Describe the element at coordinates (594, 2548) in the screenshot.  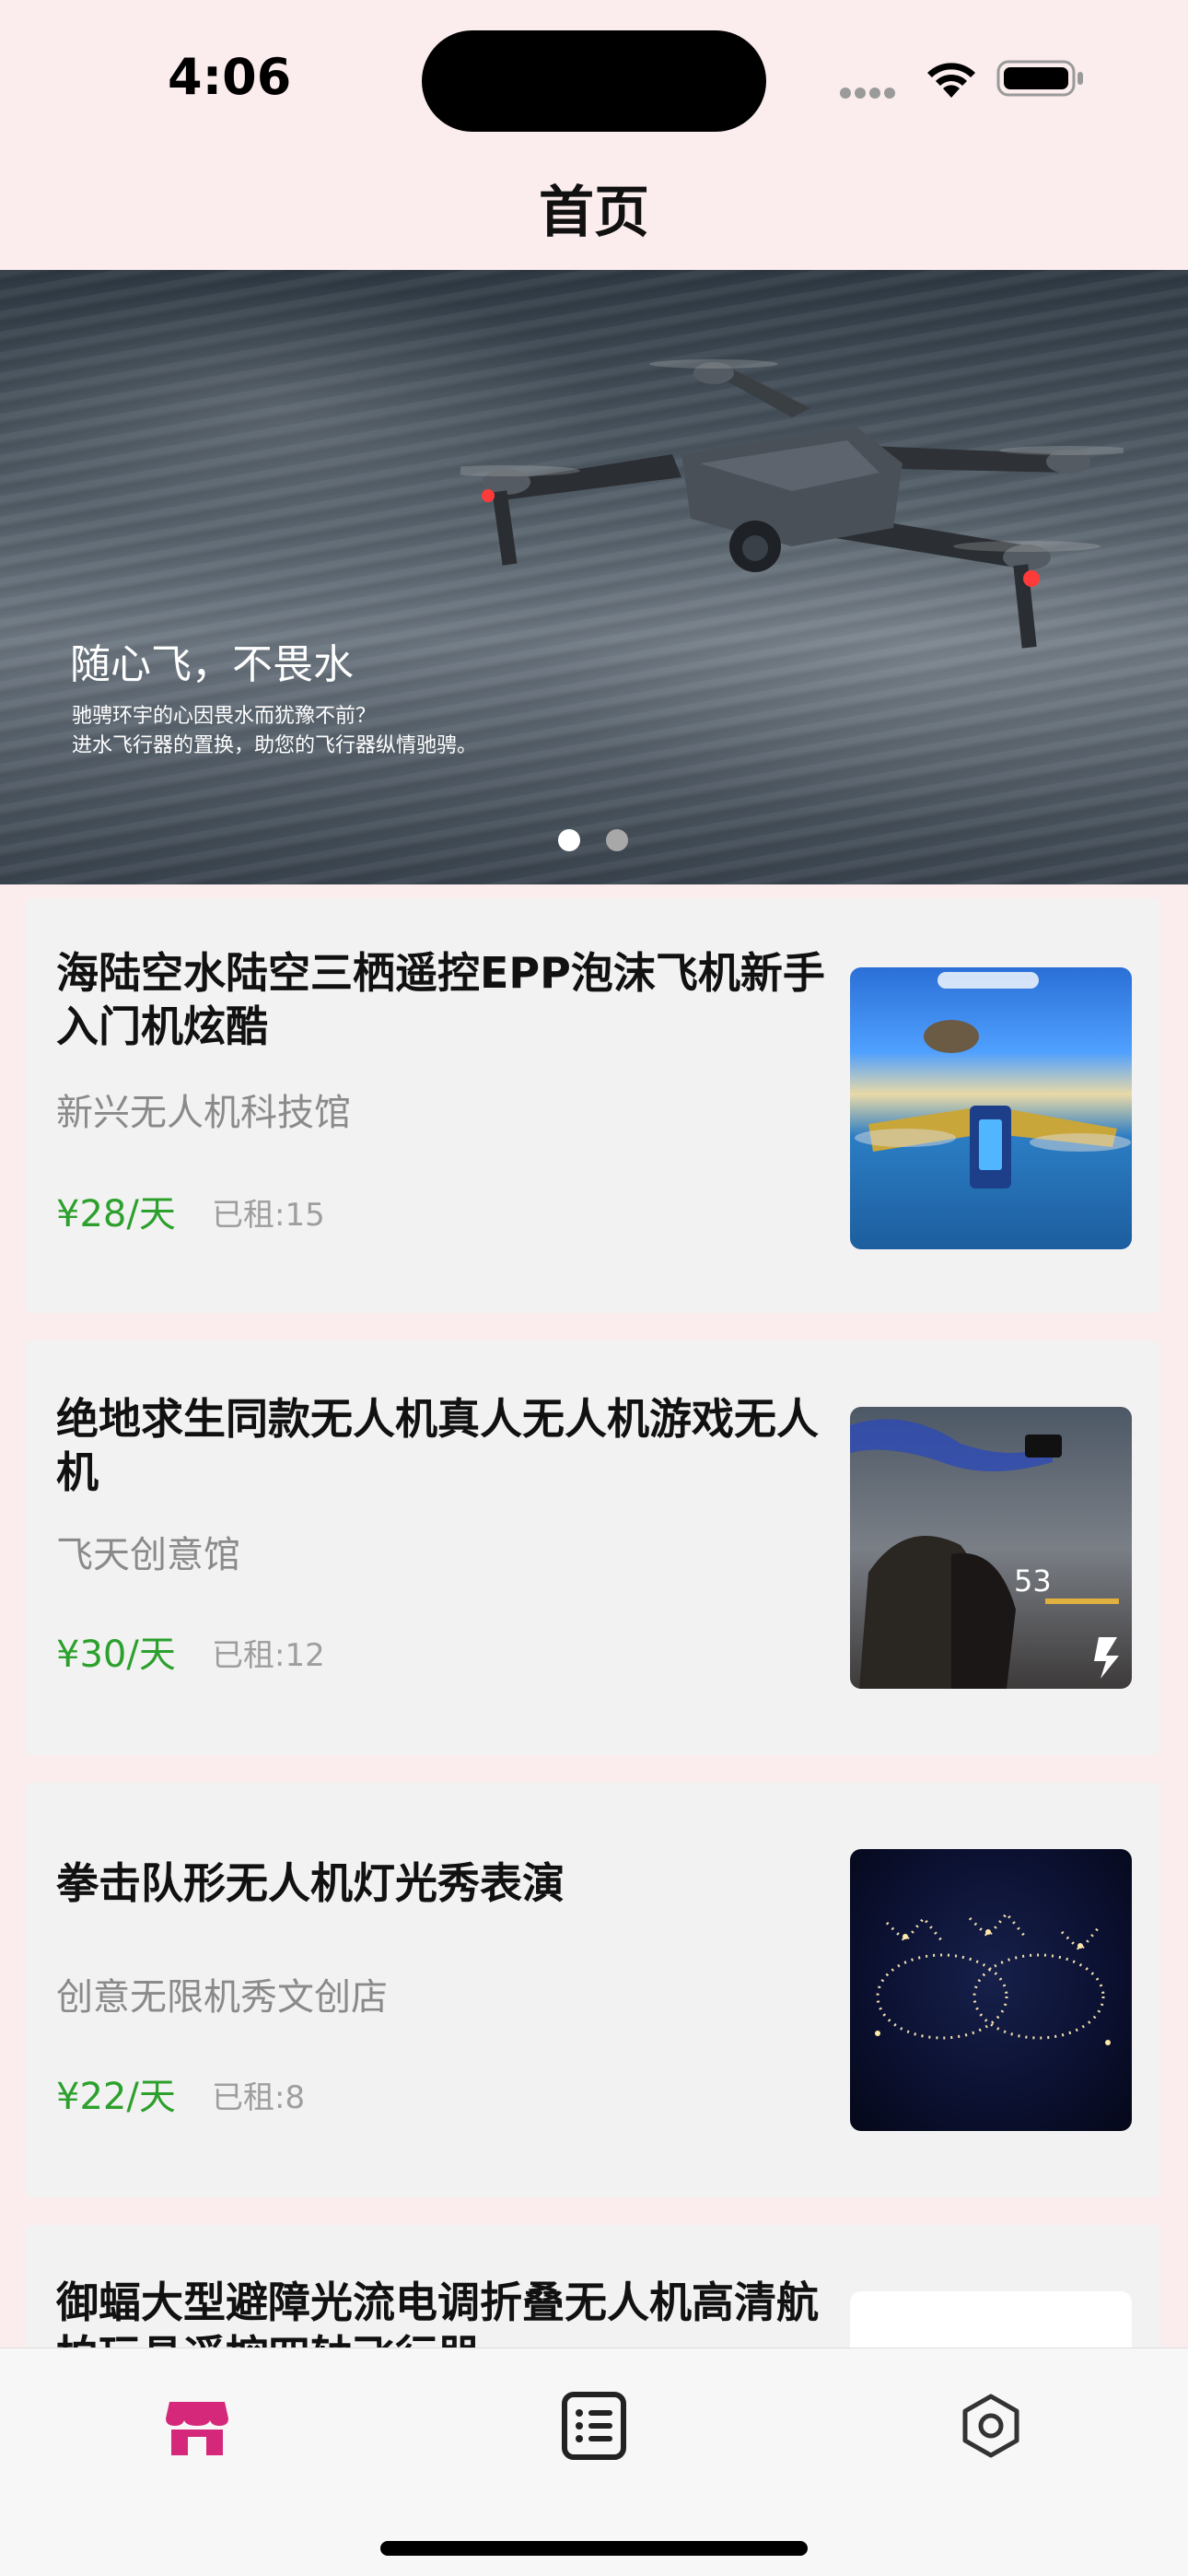
I see `home-indicator` at that location.